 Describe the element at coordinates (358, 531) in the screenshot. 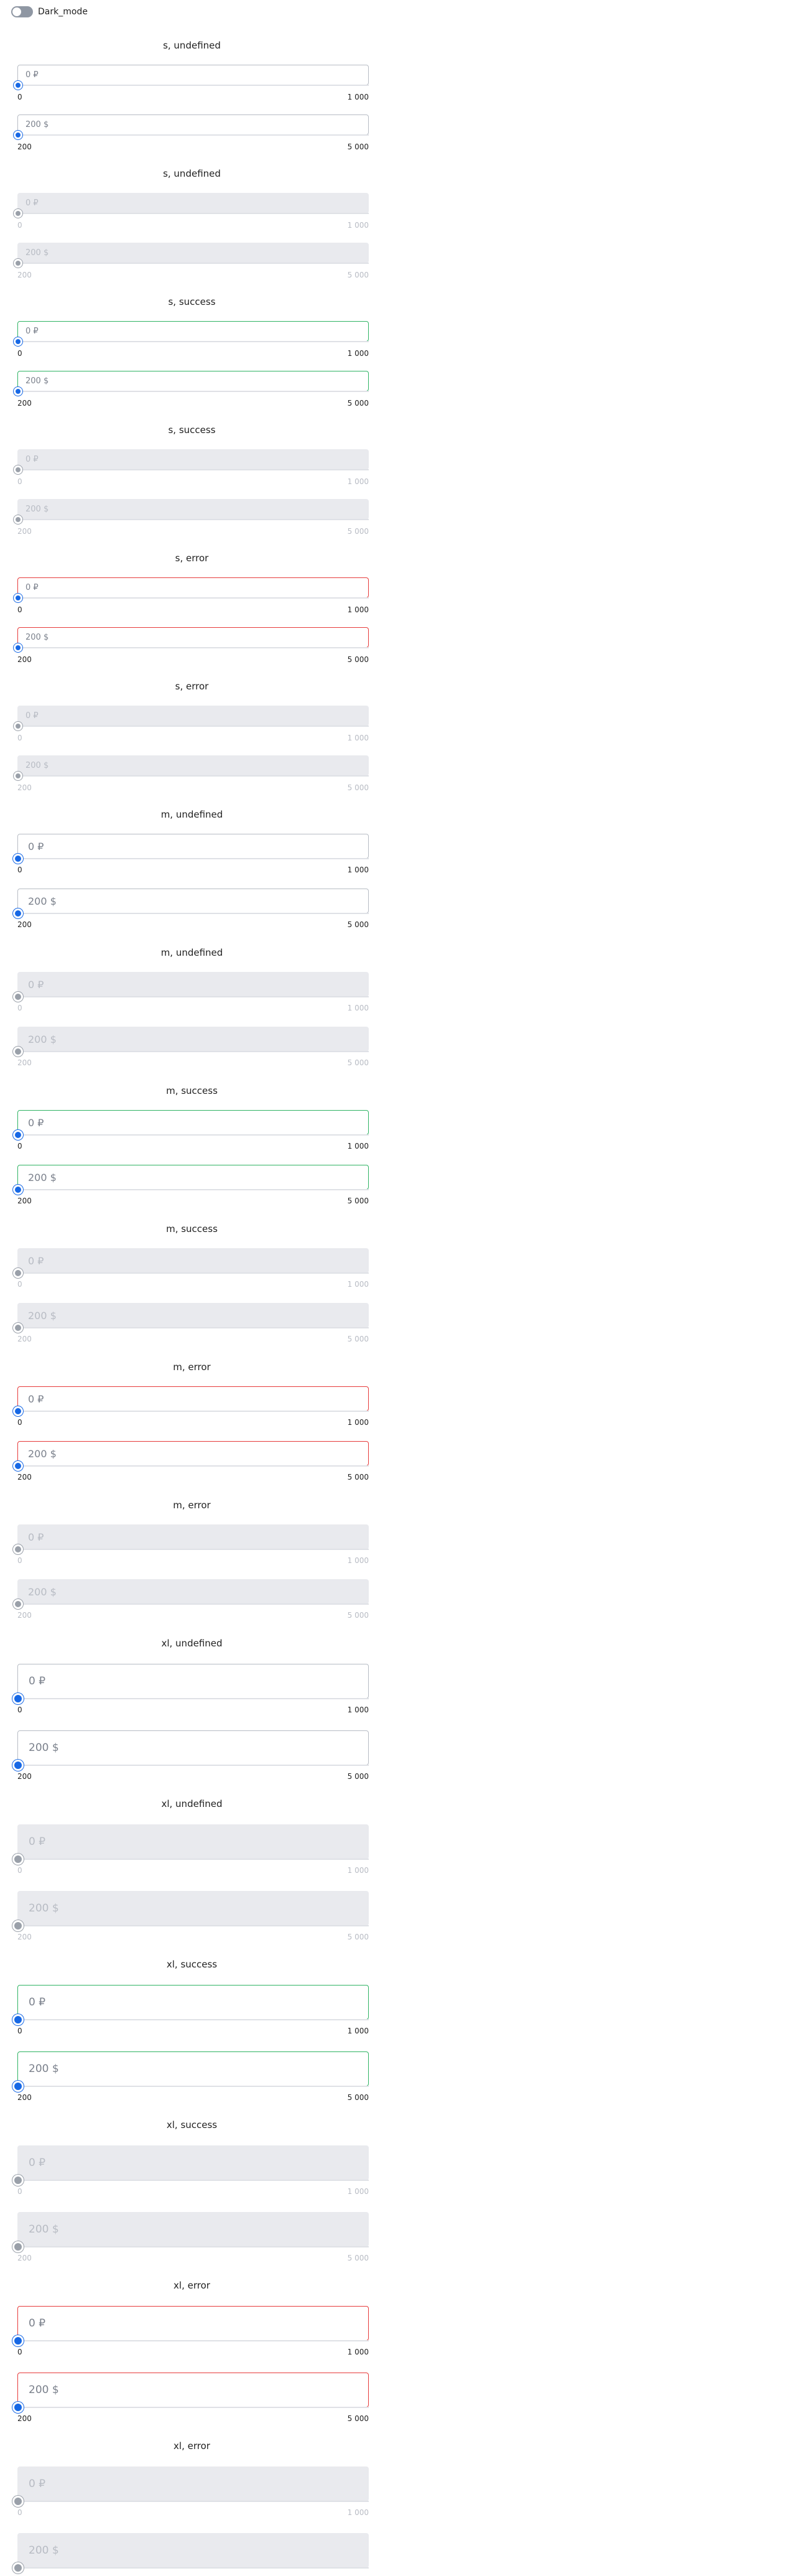

I see `slider-max-label: 5 000` at that location.